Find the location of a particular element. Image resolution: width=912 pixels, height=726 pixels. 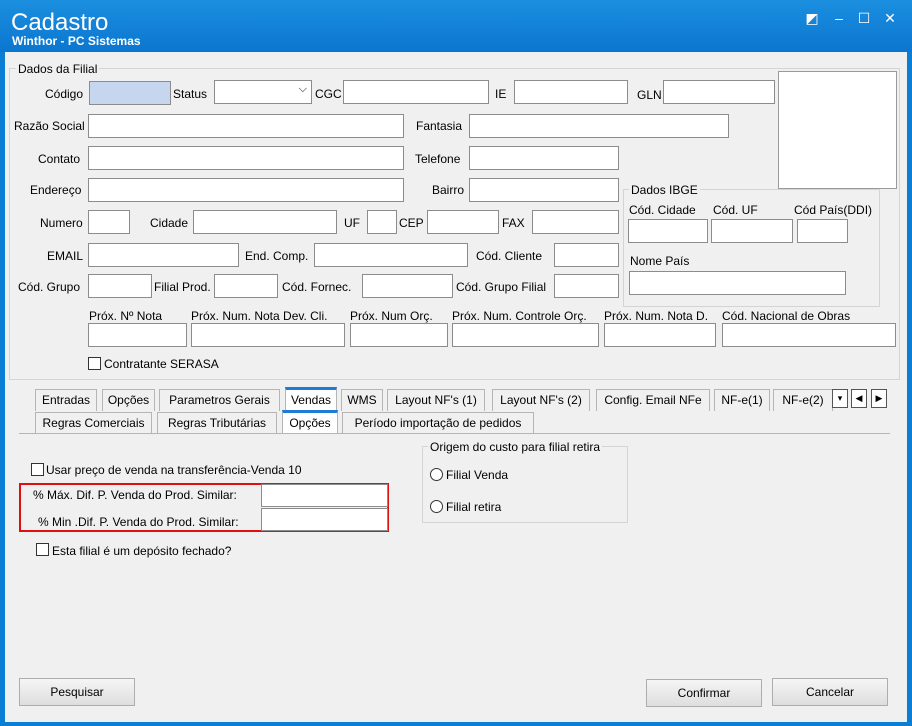

telefone-label: Telefone is located at coordinates (438, 159).